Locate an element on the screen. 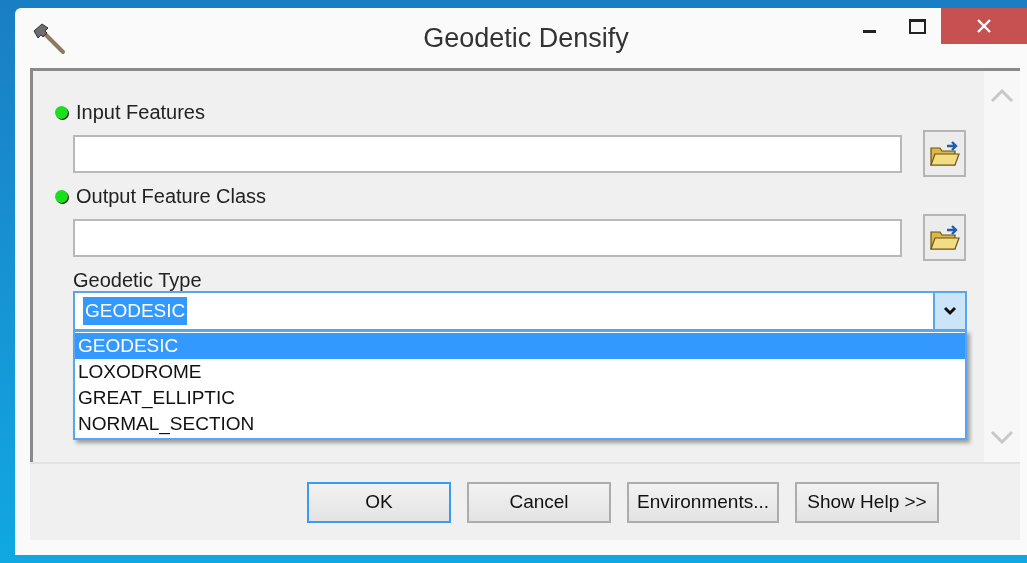 The image size is (1027, 563). minimize-icon is located at coordinates (869, 31).